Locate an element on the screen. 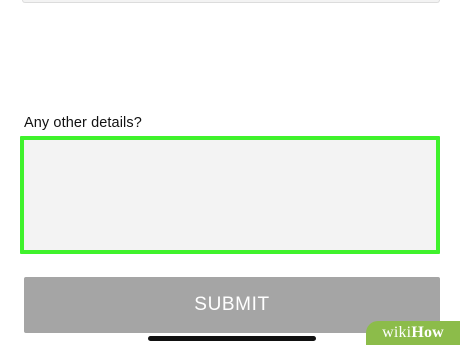 The image size is (460, 345). details-label: Any other details? is located at coordinates (83, 123).